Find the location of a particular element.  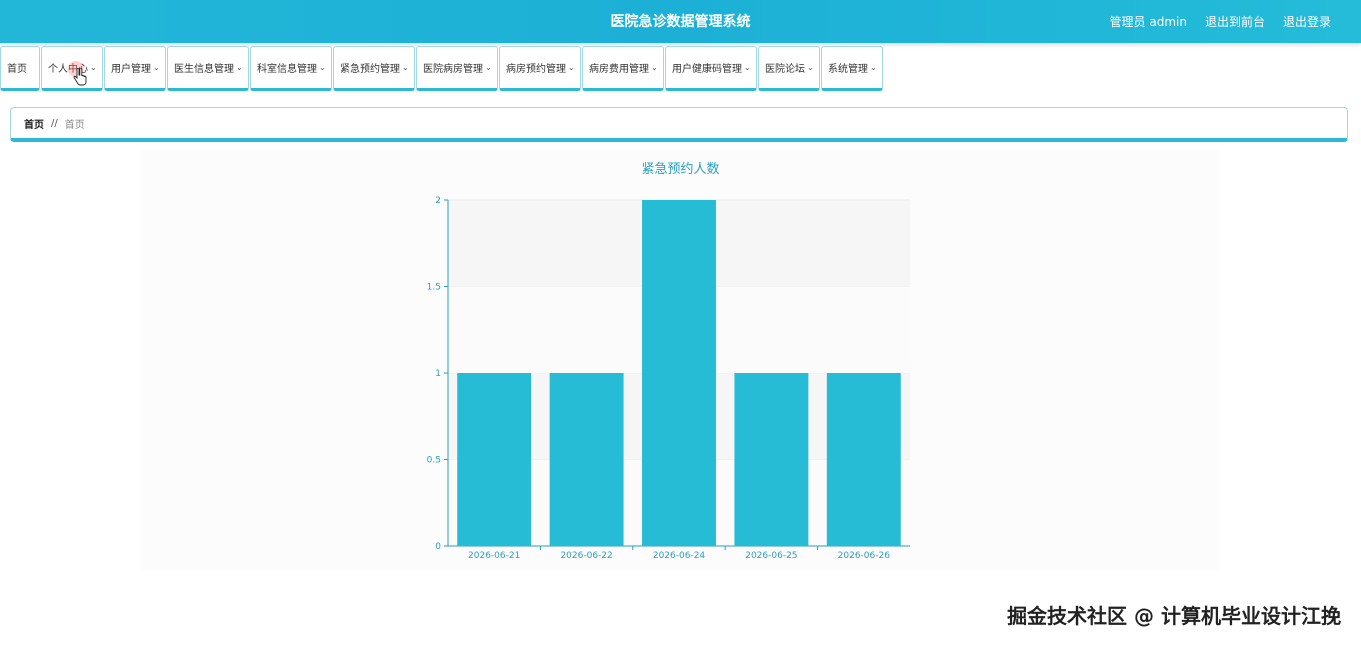

y-tick-label: 0 is located at coordinates (438, 547).